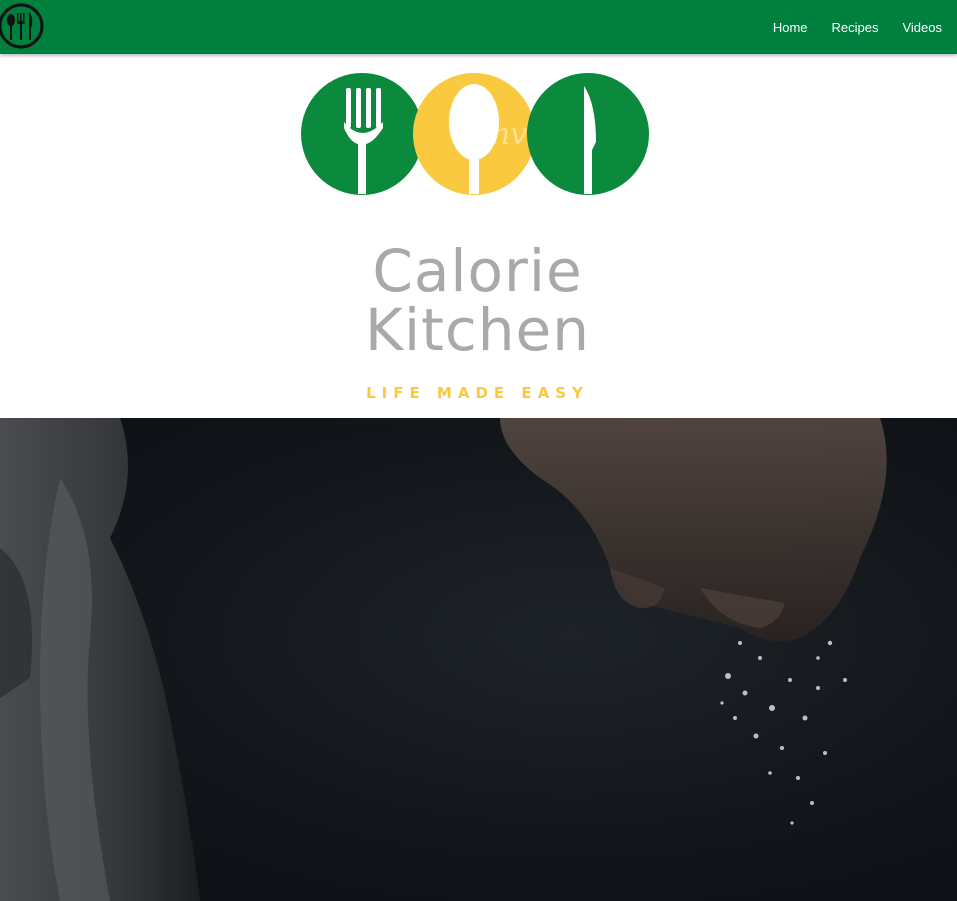  What do you see at coordinates (790, 27) in the screenshot?
I see `nav-home-link: Home` at bounding box center [790, 27].